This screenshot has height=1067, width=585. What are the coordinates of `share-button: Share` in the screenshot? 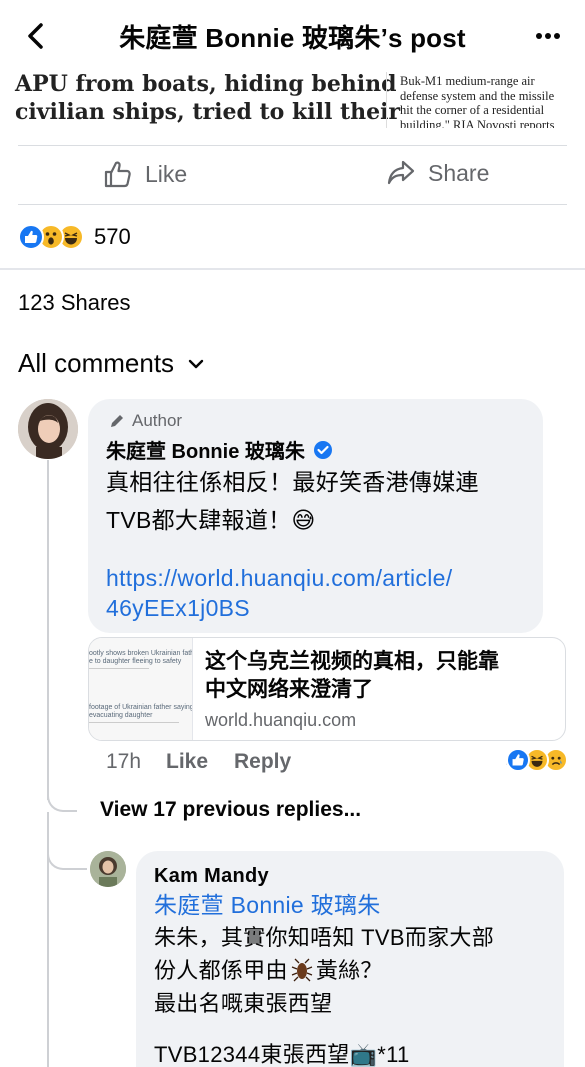 It's located at (437, 173).